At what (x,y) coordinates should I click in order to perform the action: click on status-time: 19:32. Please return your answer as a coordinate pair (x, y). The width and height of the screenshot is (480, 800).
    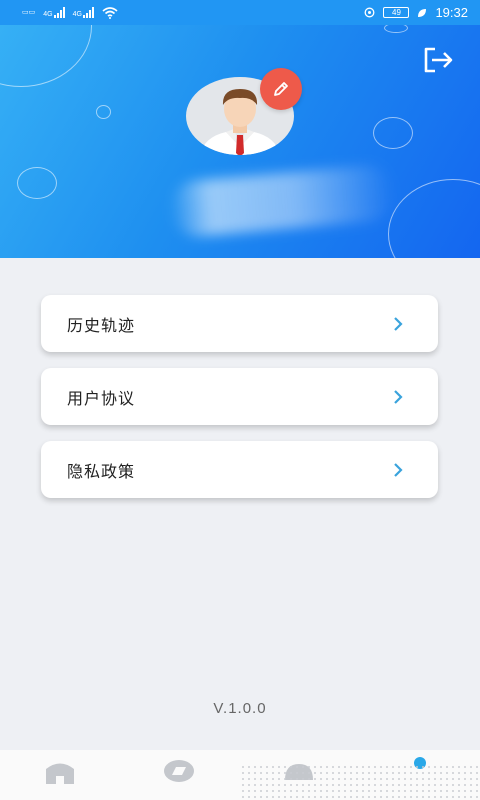
    Looking at the image, I should click on (451, 12).